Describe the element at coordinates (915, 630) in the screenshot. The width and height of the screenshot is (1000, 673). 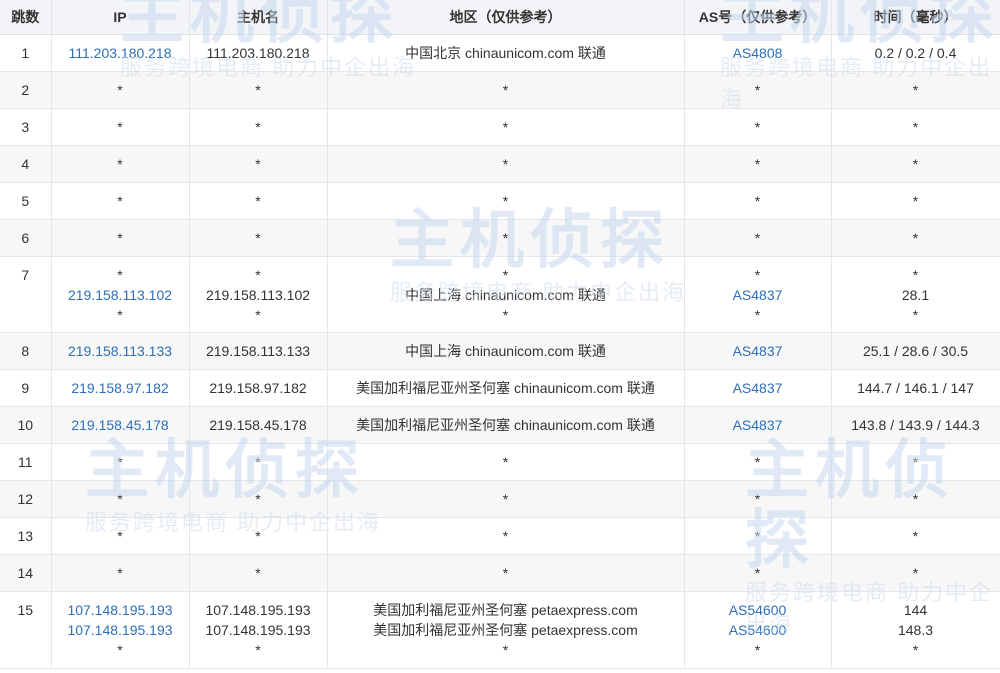
I see `time-text: 148.3` at that location.